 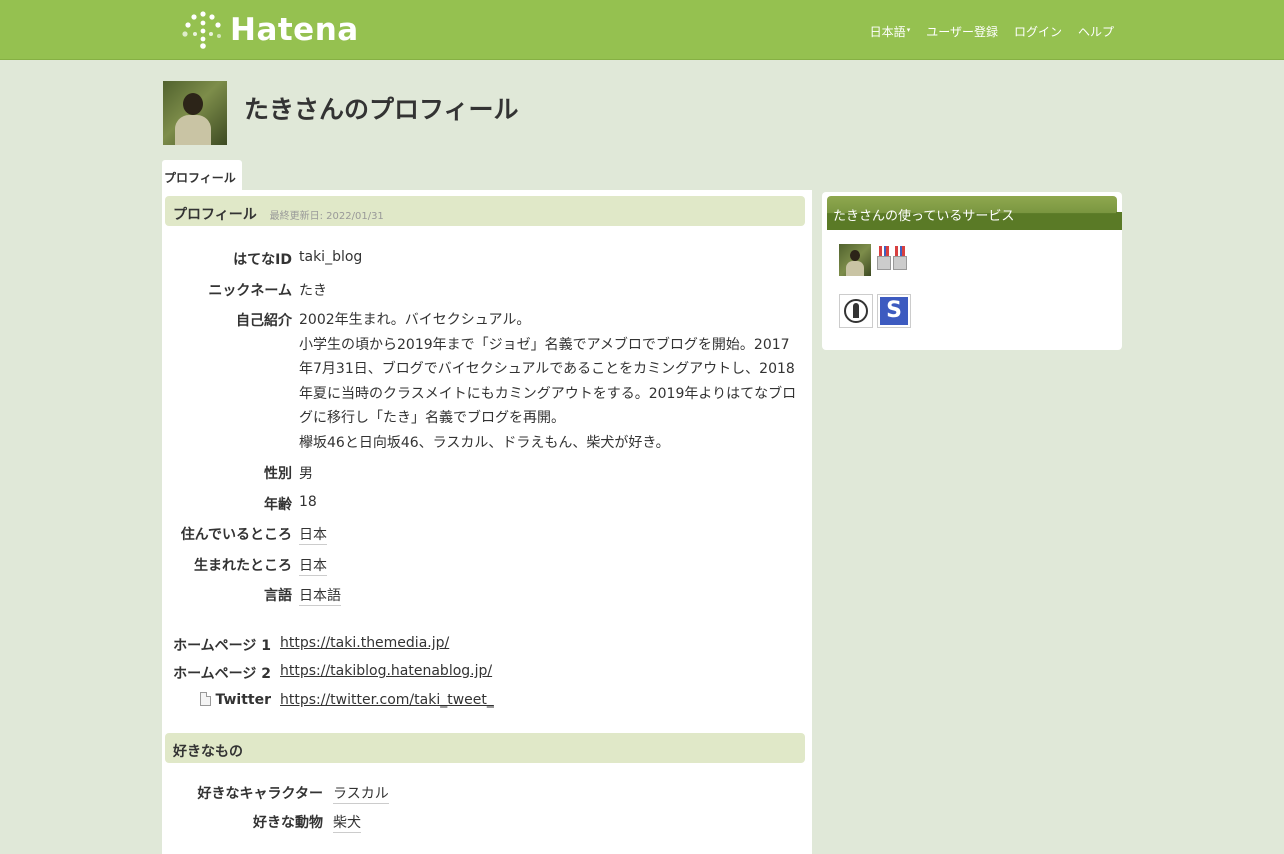 I want to click on document-icon, so click(x=206, y=699).